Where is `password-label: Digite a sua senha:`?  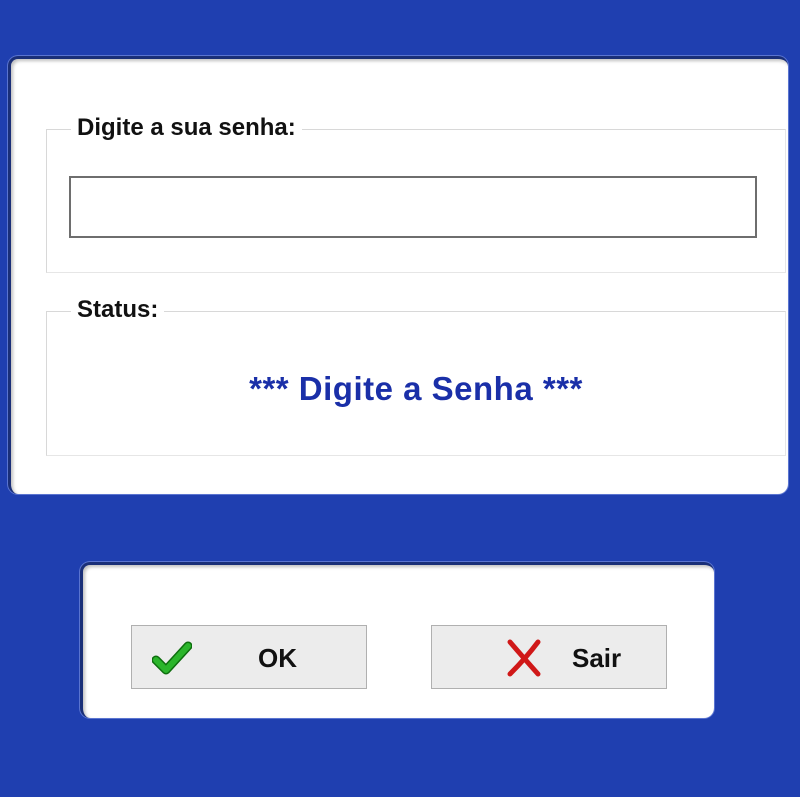 password-label: Digite a sua senha: is located at coordinates (186, 128).